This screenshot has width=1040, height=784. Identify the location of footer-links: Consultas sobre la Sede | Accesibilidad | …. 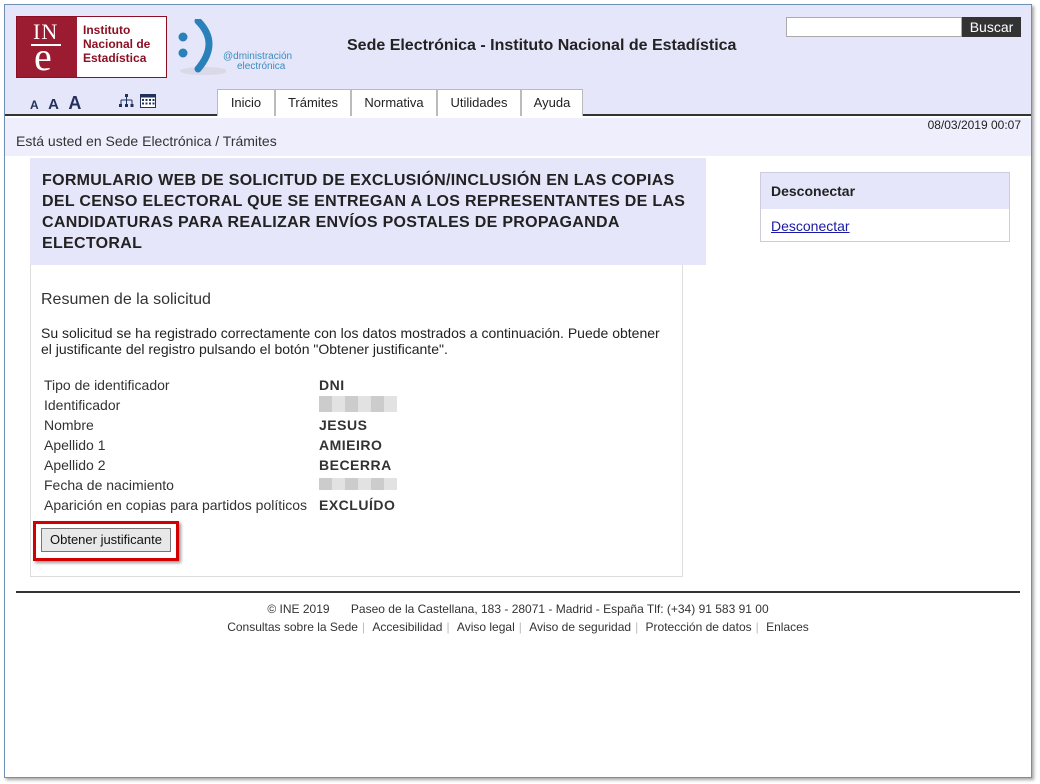
(518, 627).